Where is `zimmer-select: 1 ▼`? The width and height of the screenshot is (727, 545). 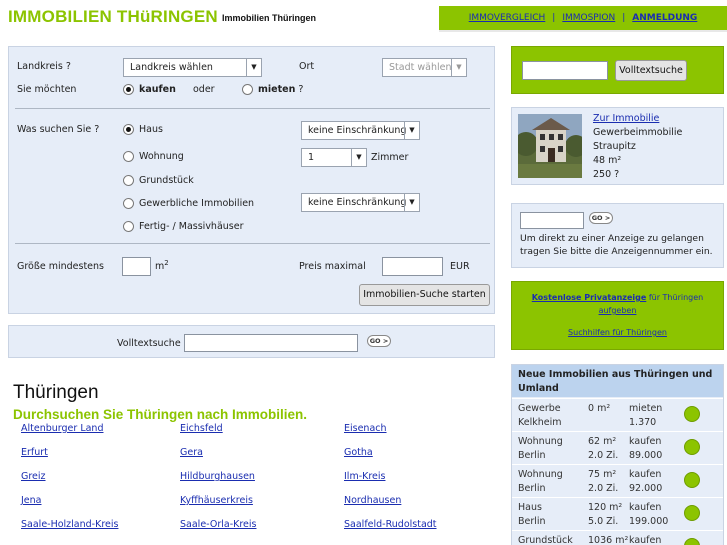
zimmer-select: 1 ▼ is located at coordinates (334, 157).